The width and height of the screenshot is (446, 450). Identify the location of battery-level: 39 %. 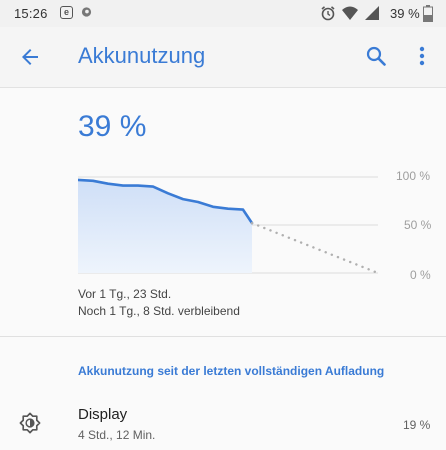
(112, 126).